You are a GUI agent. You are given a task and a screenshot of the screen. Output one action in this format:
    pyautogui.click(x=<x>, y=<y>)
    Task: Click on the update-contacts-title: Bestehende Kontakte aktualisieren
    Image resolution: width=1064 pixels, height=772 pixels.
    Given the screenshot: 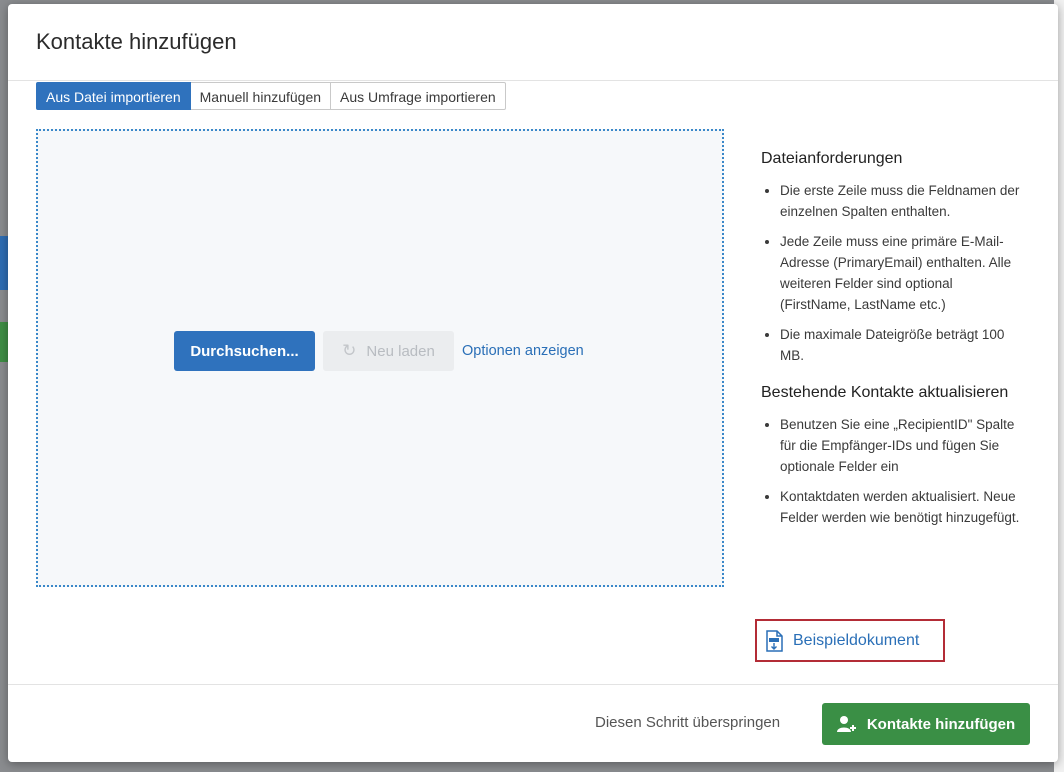 What is the action you would take?
    pyautogui.click(x=885, y=392)
    